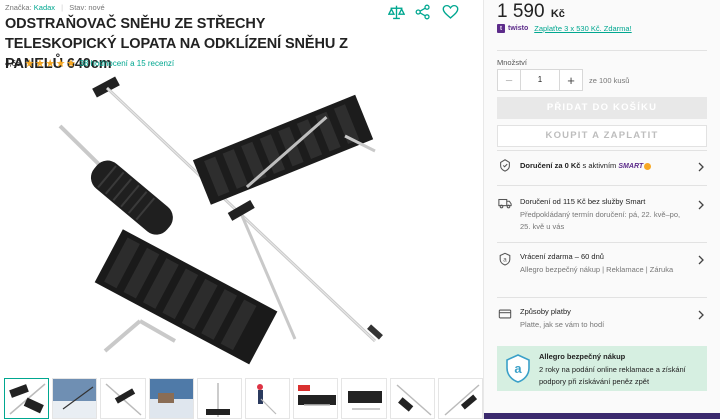  Describe the element at coordinates (18, 7) in the screenshot. I see `brand-label: Značka:` at that location.